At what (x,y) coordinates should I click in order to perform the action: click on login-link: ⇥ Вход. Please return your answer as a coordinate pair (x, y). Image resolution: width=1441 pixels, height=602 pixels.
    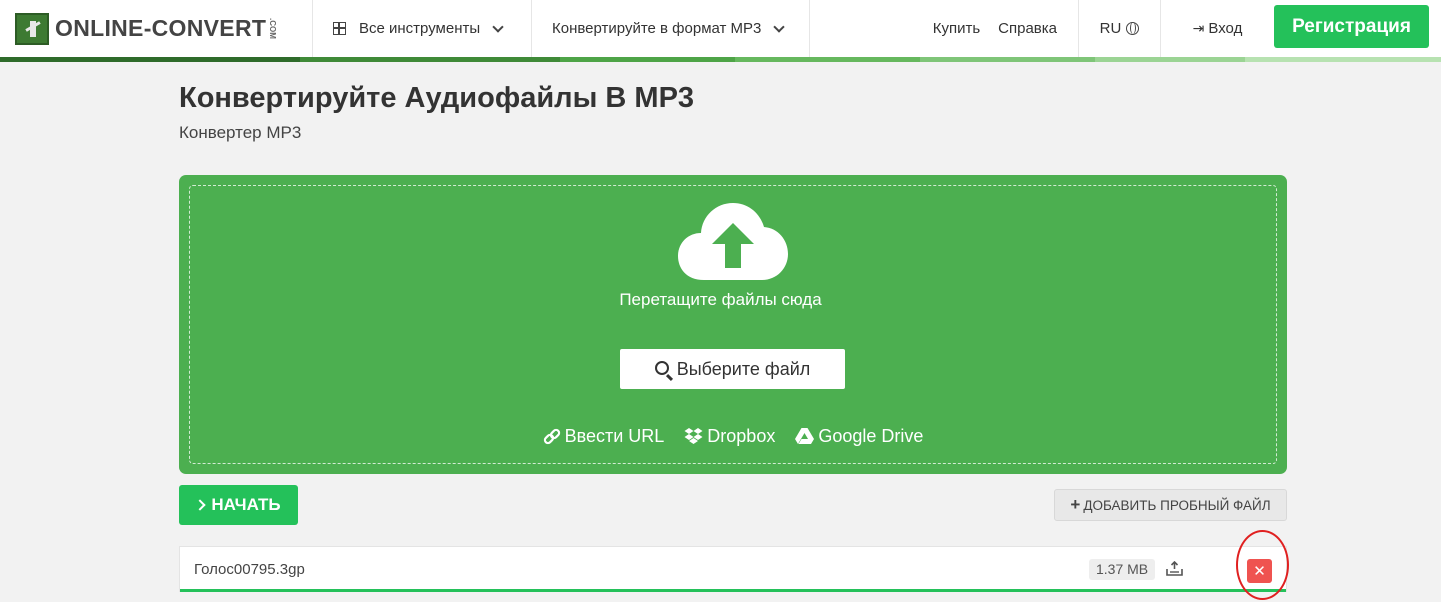
    Looking at the image, I should click on (1217, 28).